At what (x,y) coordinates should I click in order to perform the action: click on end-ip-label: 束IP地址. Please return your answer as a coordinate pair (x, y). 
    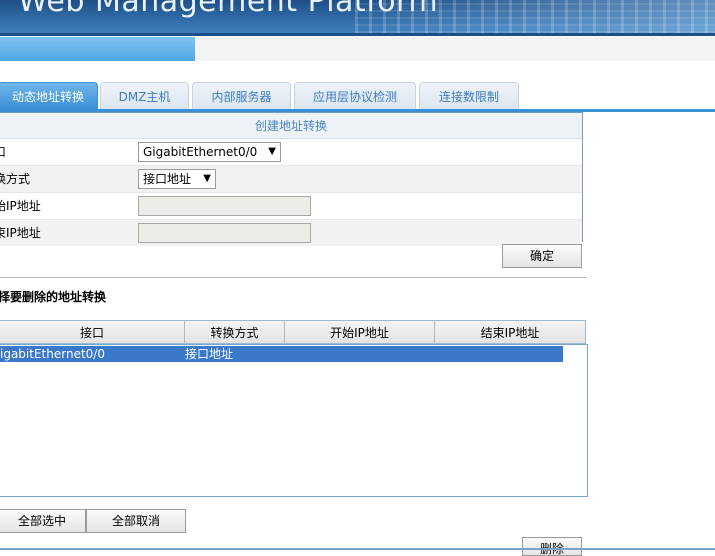
    Looking at the image, I should click on (20, 233).